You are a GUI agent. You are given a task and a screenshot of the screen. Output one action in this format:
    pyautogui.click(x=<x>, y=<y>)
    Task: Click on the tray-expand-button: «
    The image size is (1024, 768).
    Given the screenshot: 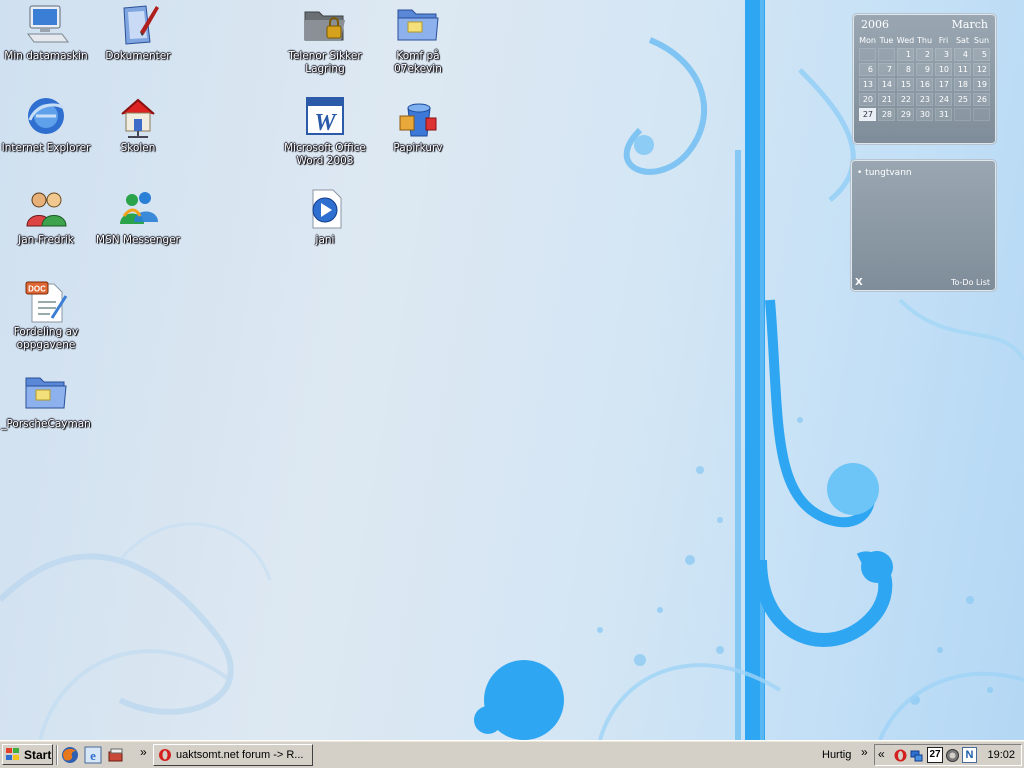 What is the action you would take?
    pyautogui.click(x=881, y=754)
    